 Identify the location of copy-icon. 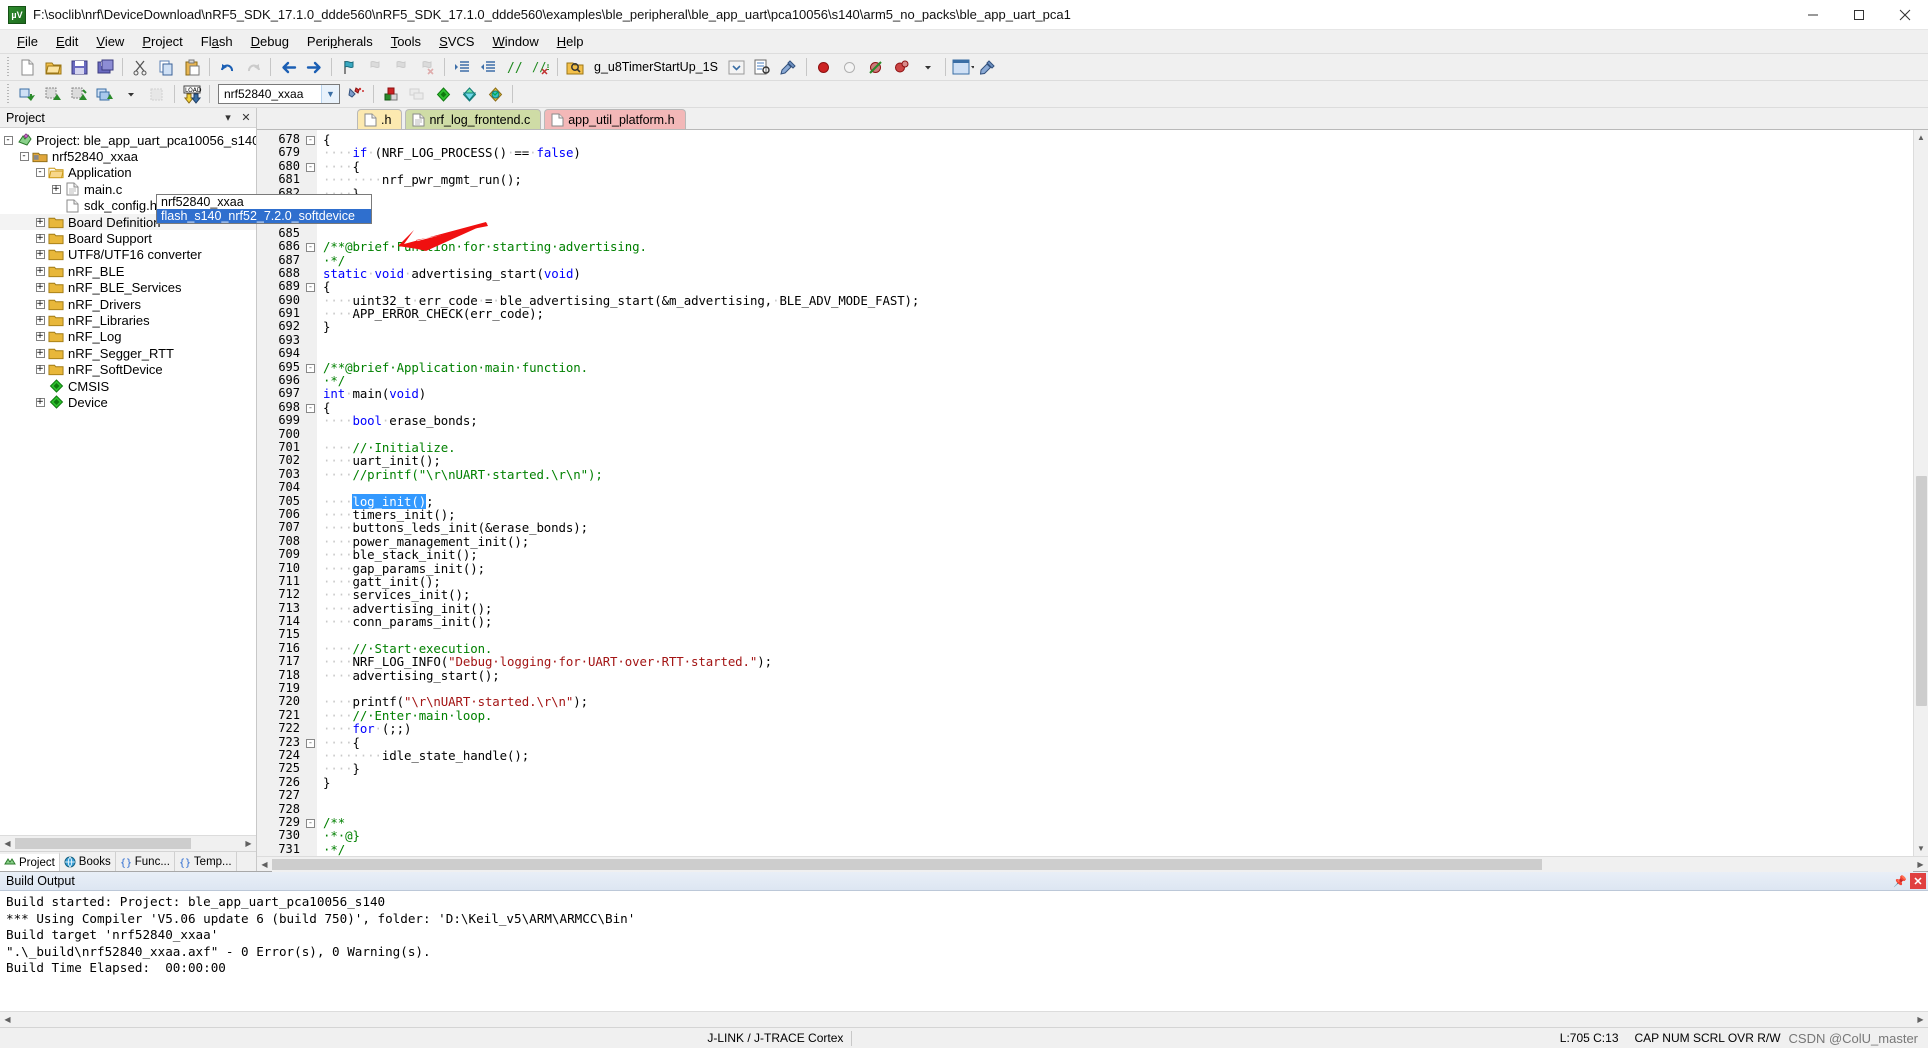
(166, 67).